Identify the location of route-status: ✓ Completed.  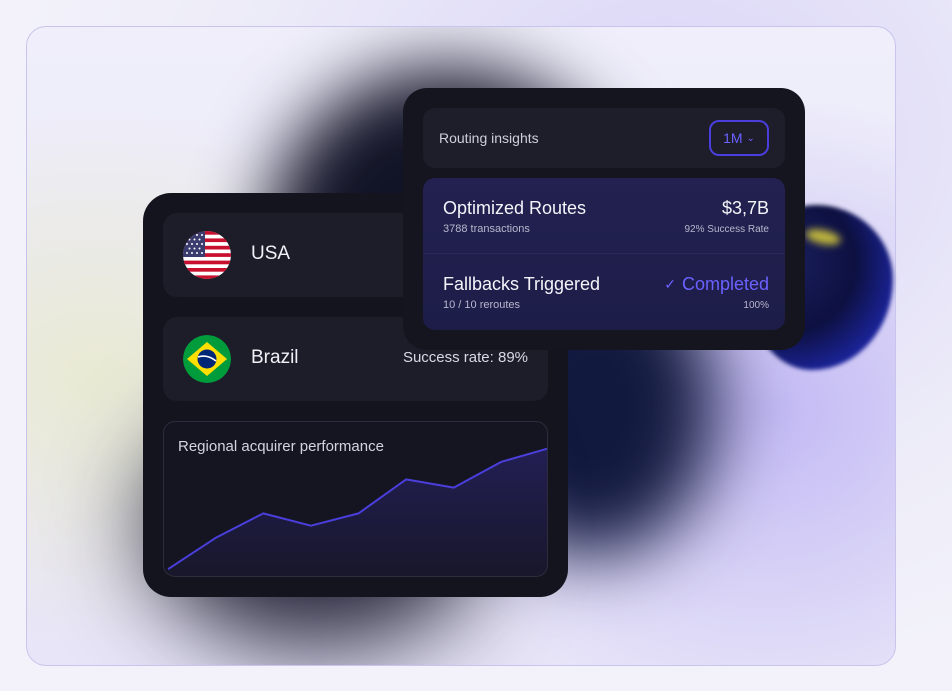
(716, 284).